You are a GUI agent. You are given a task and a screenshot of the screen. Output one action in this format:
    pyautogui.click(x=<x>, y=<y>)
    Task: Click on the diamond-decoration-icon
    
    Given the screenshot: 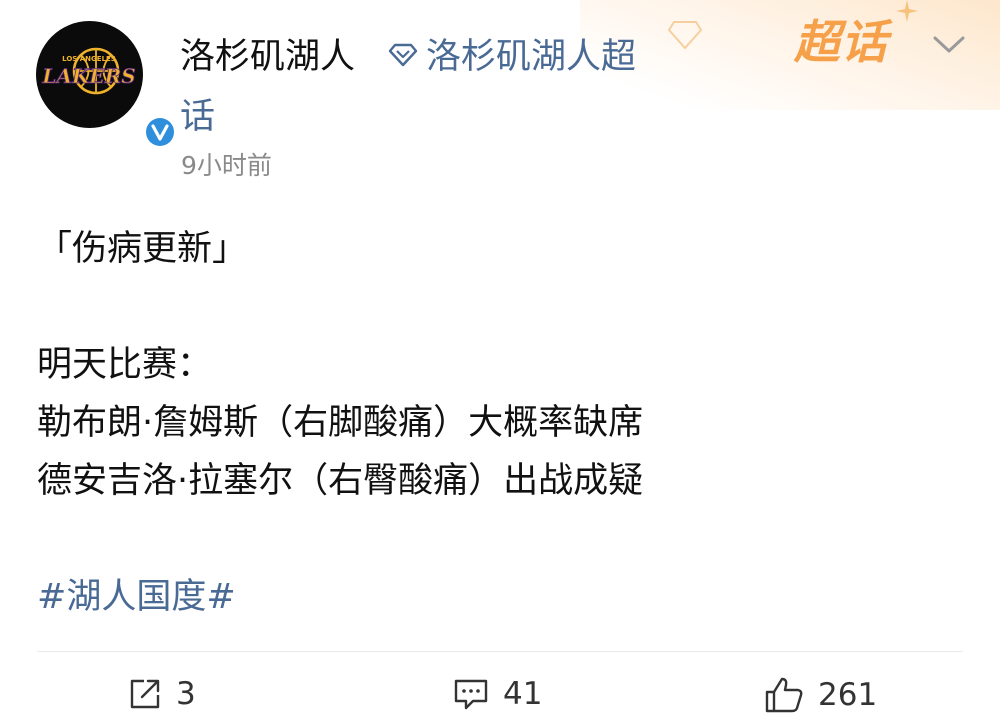 What is the action you would take?
    pyautogui.click(x=685, y=35)
    